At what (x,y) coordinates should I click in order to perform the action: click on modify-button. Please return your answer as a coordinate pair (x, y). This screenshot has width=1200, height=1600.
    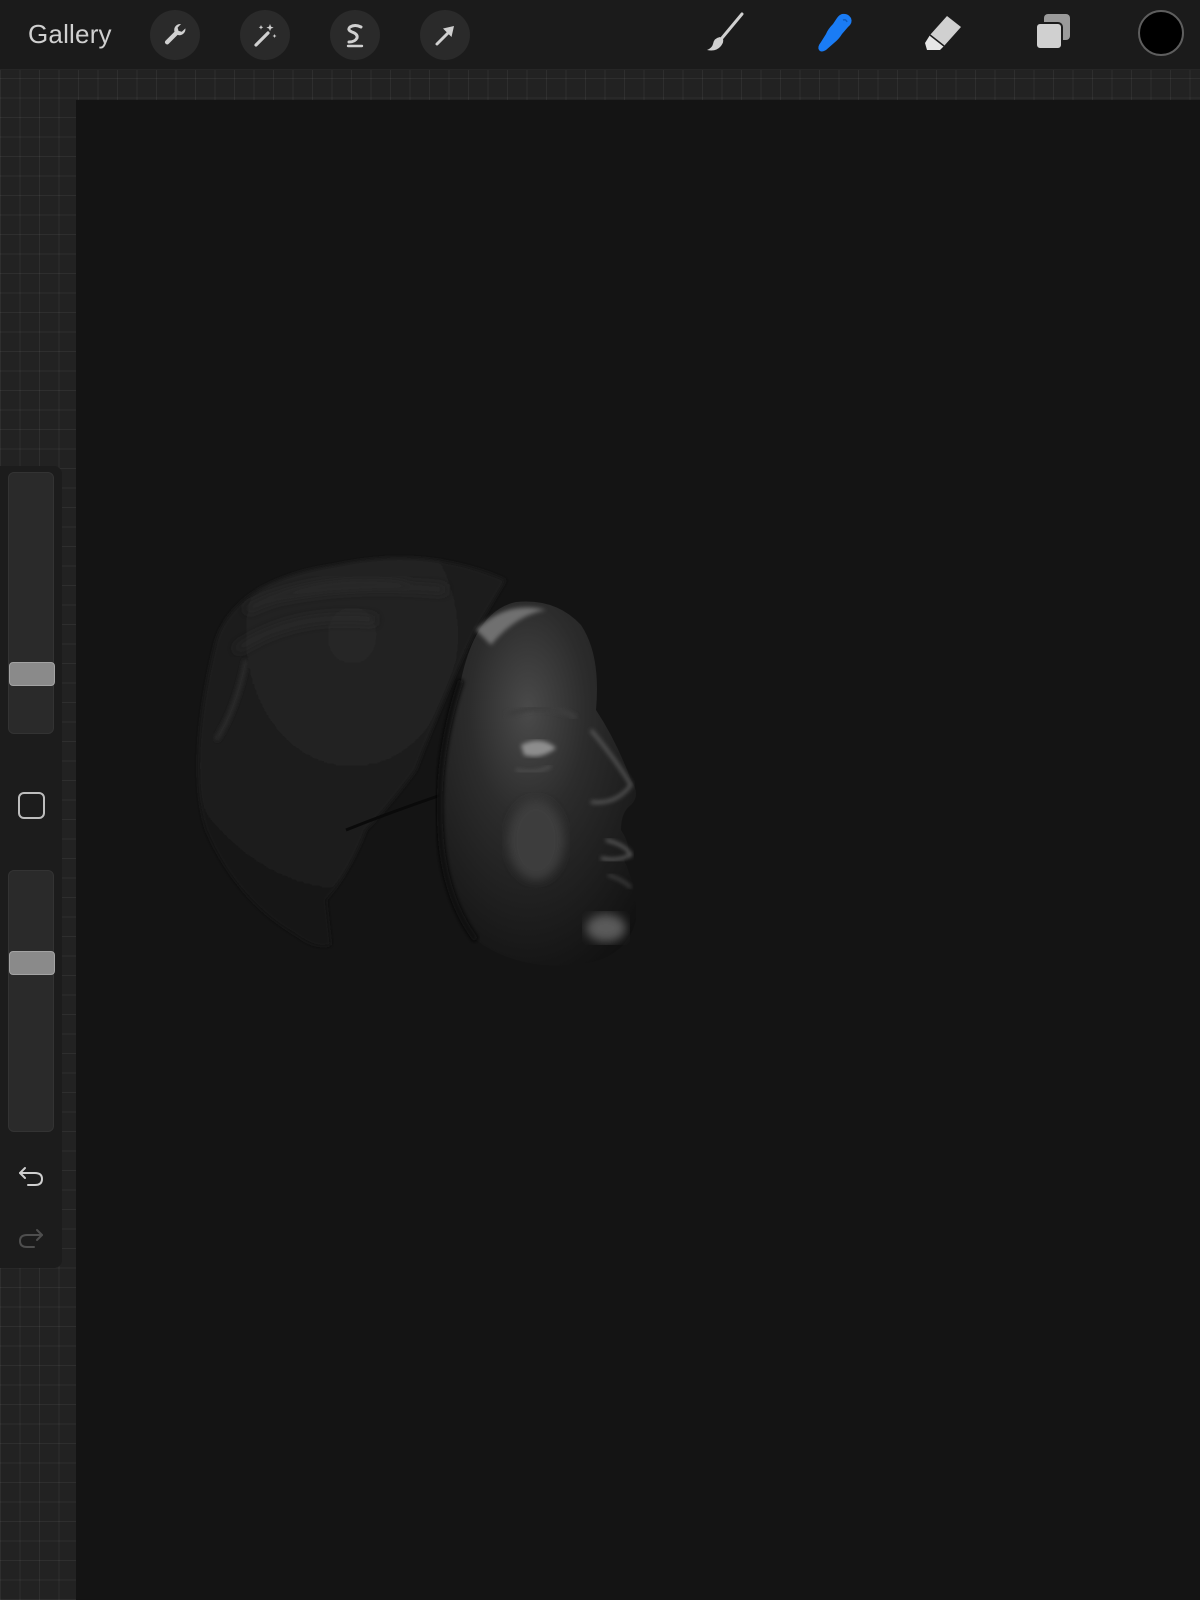
    Looking at the image, I should click on (31, 805).